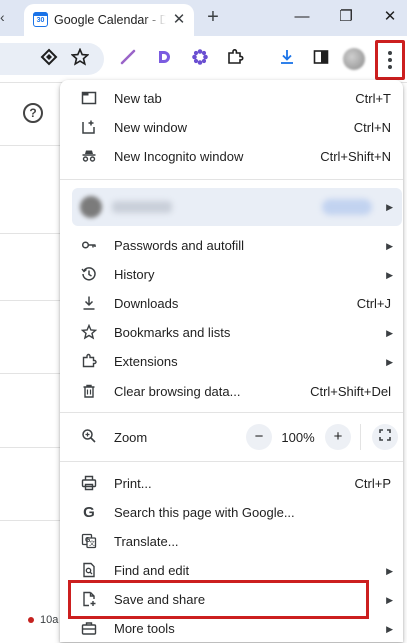  Describe the element at coordinates (298, 437) in the screenshot. I see `zoom-level: 100%` at that location.